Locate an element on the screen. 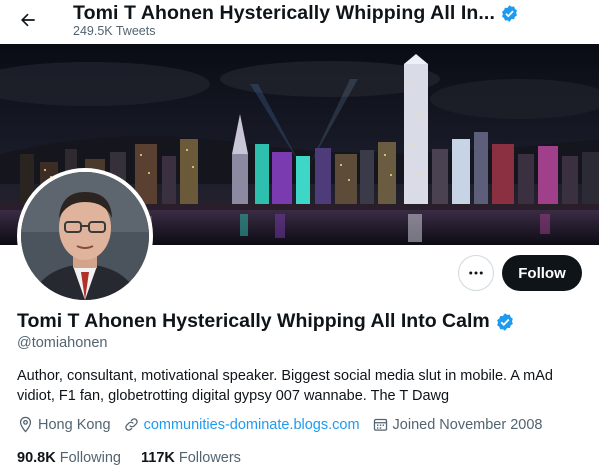  avatar is located at coordinates (85, 236).